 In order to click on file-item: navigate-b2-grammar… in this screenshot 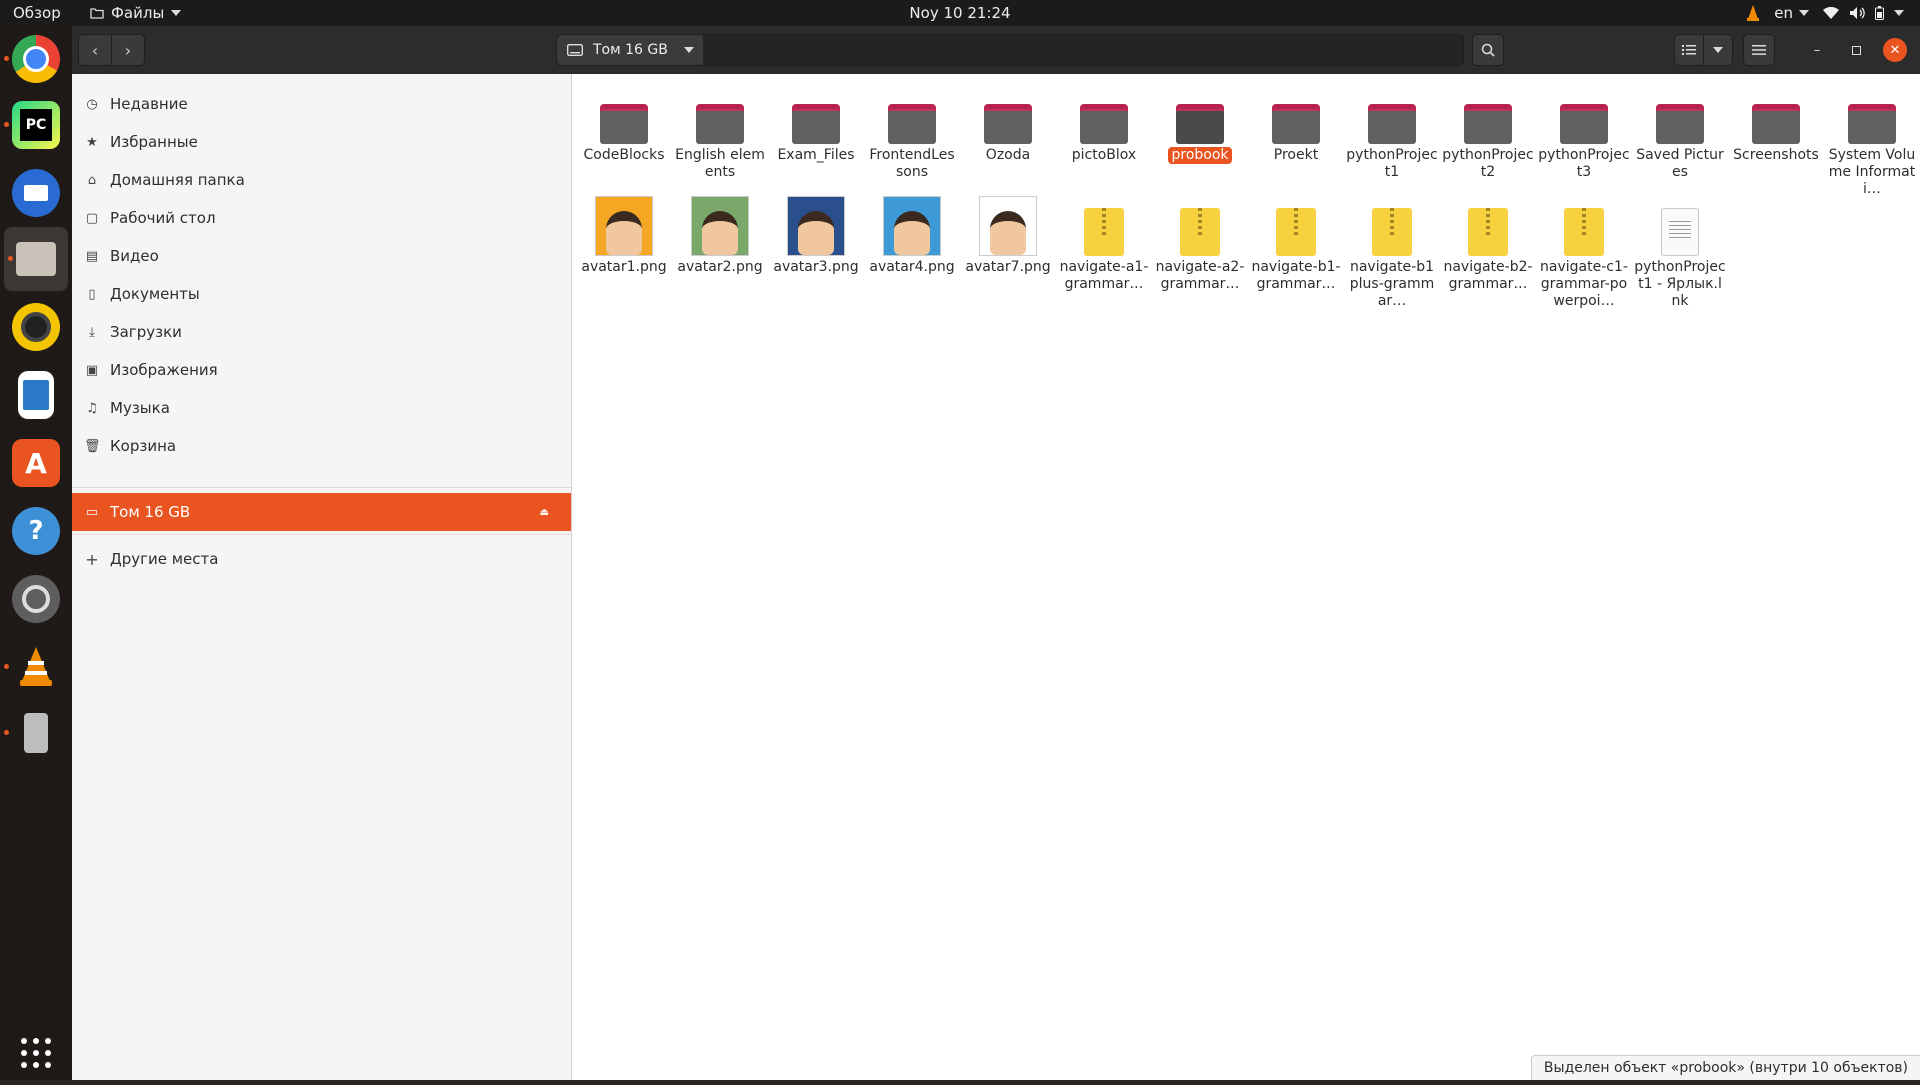, I will do `click(1488, 248)`.